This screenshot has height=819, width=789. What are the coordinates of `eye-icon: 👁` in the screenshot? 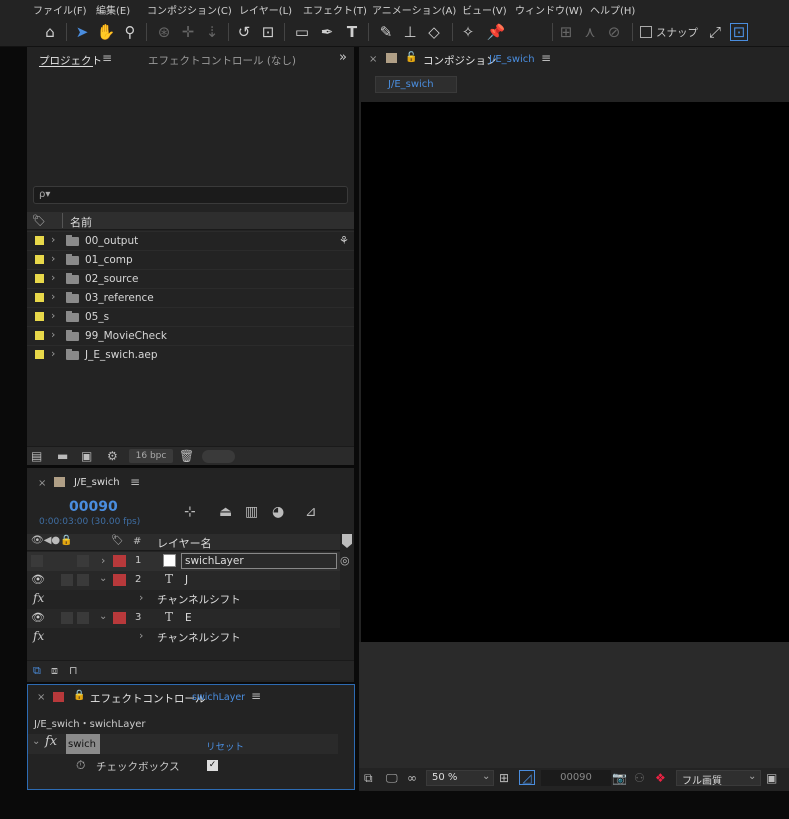 It's located at (38, 617).